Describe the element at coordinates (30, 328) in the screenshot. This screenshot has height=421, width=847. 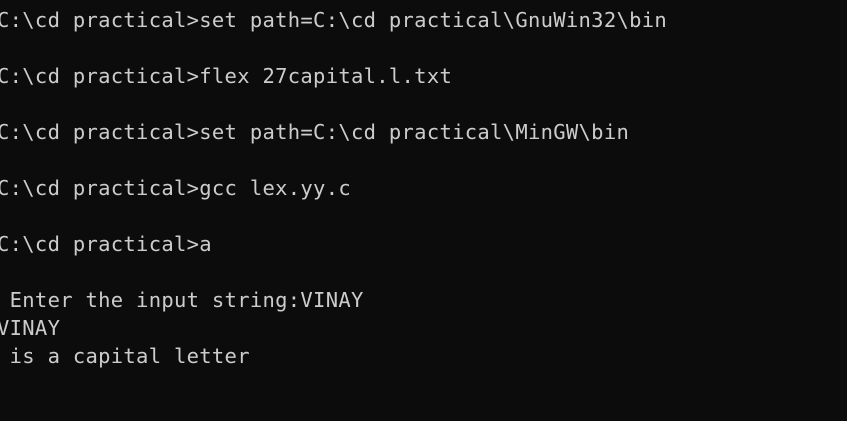
I see `output-line: VINAY` at that location.